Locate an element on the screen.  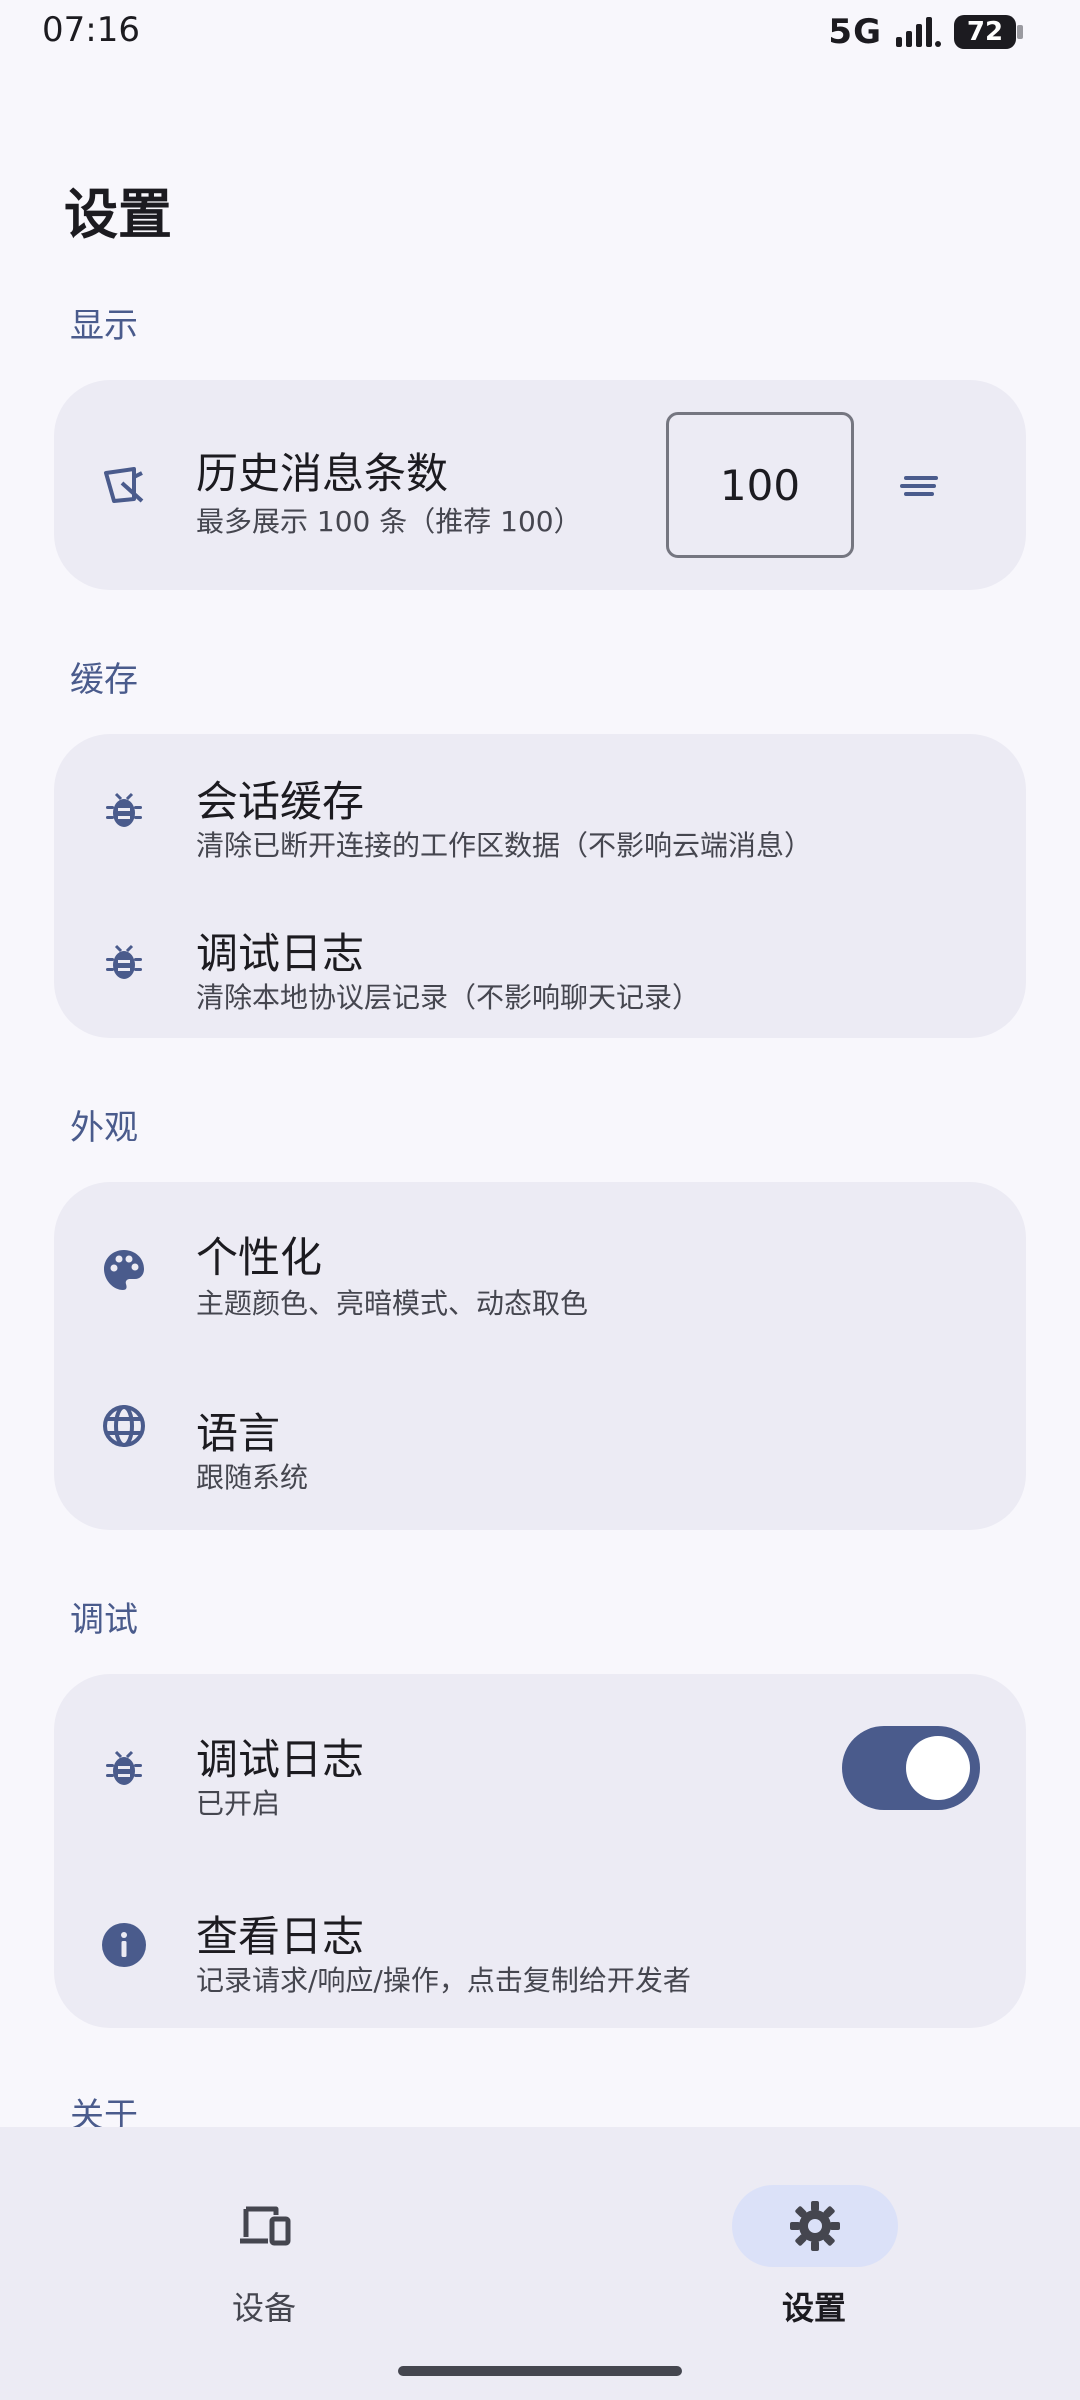
network-type: 5G is located at coordinates (855, 32).